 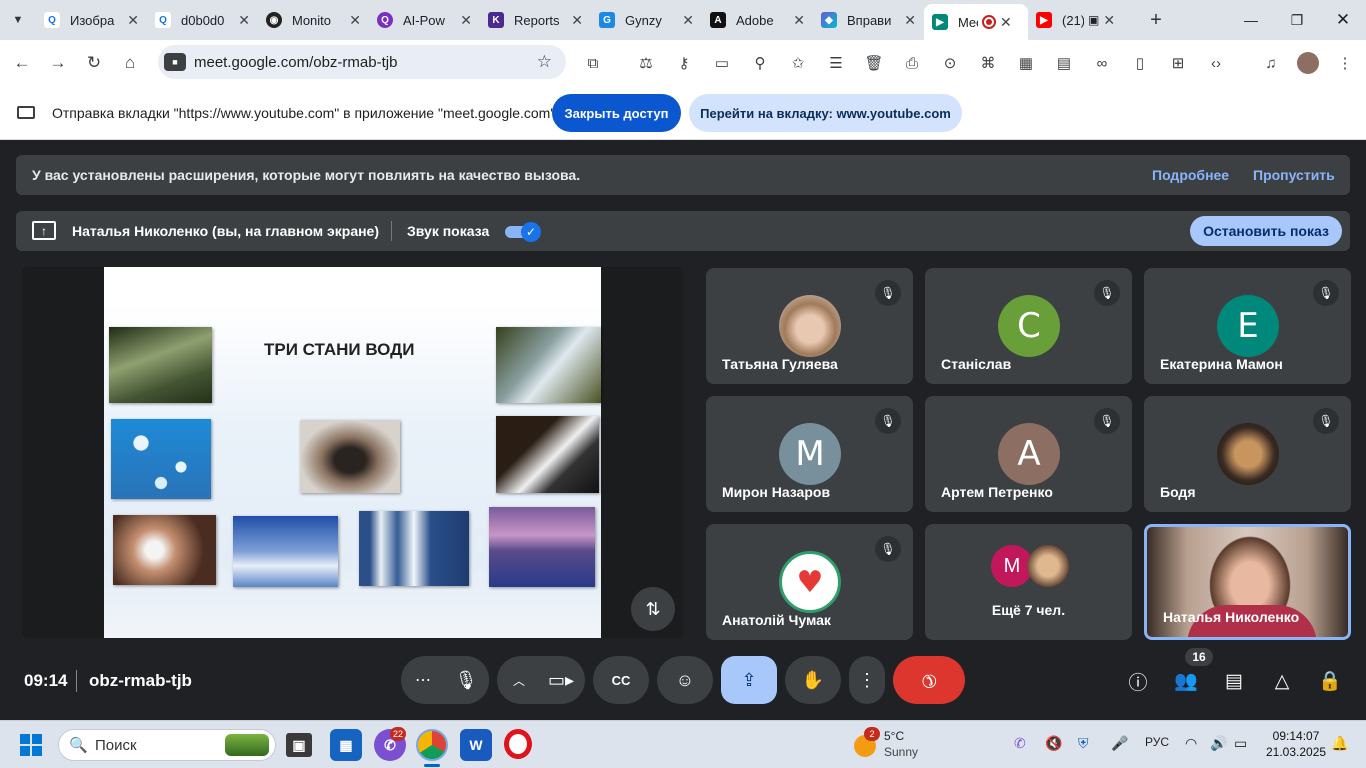 I want to click on browser-tab-active: ▶ Mee ✕, so click(x=976, y=22).